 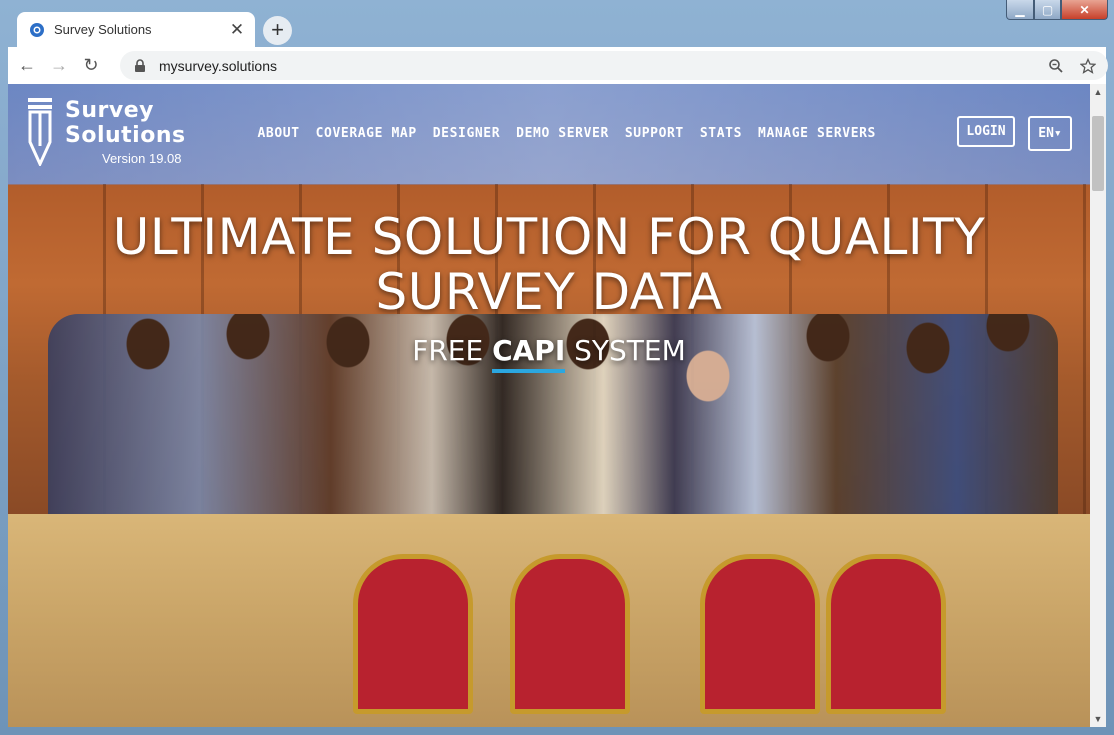 What do you see at coordinates (1020, 10) in the screenshot?
I see `minimize-button: ▁` at bounding box center [1020, 10].